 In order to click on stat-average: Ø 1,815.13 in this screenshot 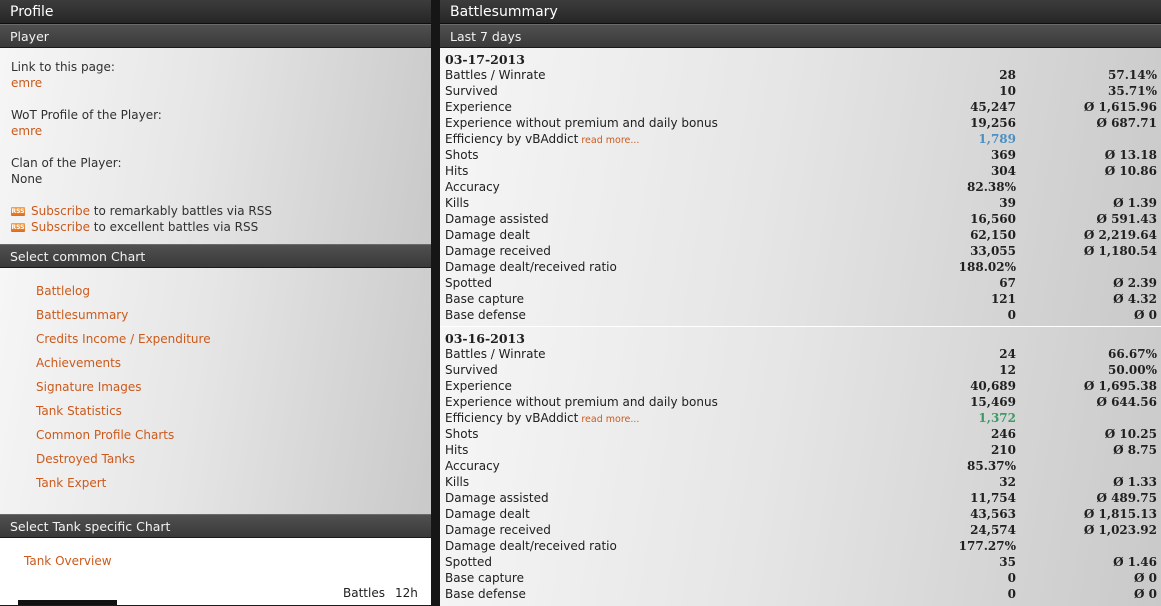, I will do `click(1120, 514)`.